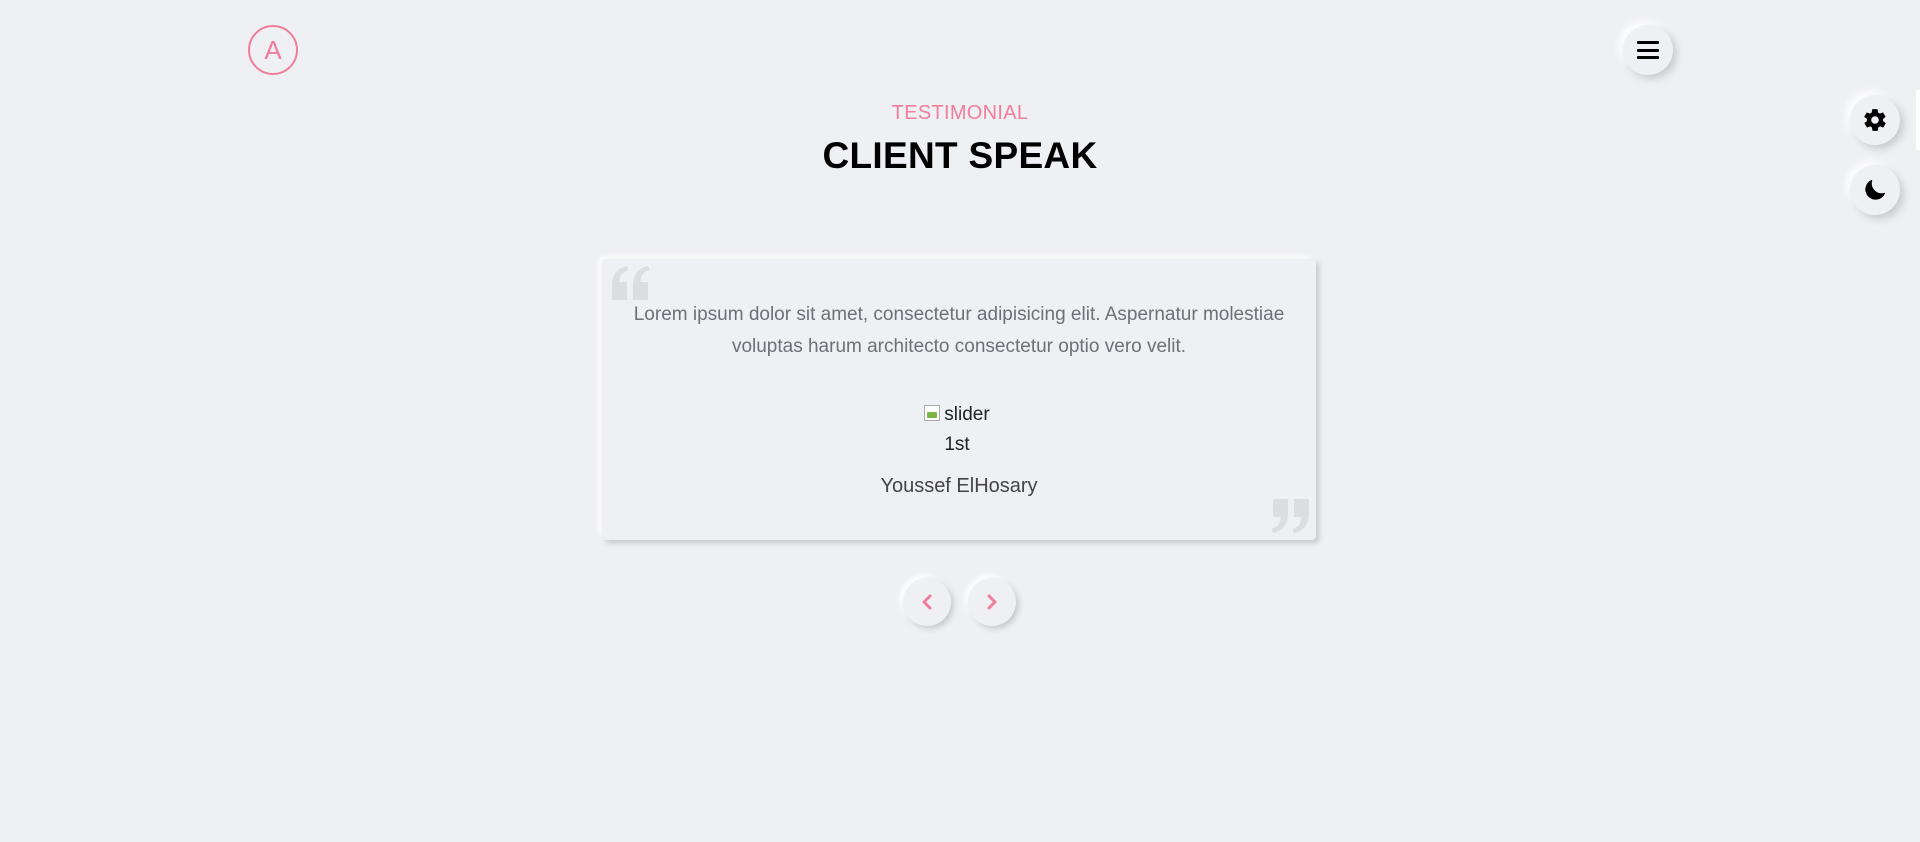 This screenshot has height=842, width=1920. I want to click on logo: A, so click(273, 50).